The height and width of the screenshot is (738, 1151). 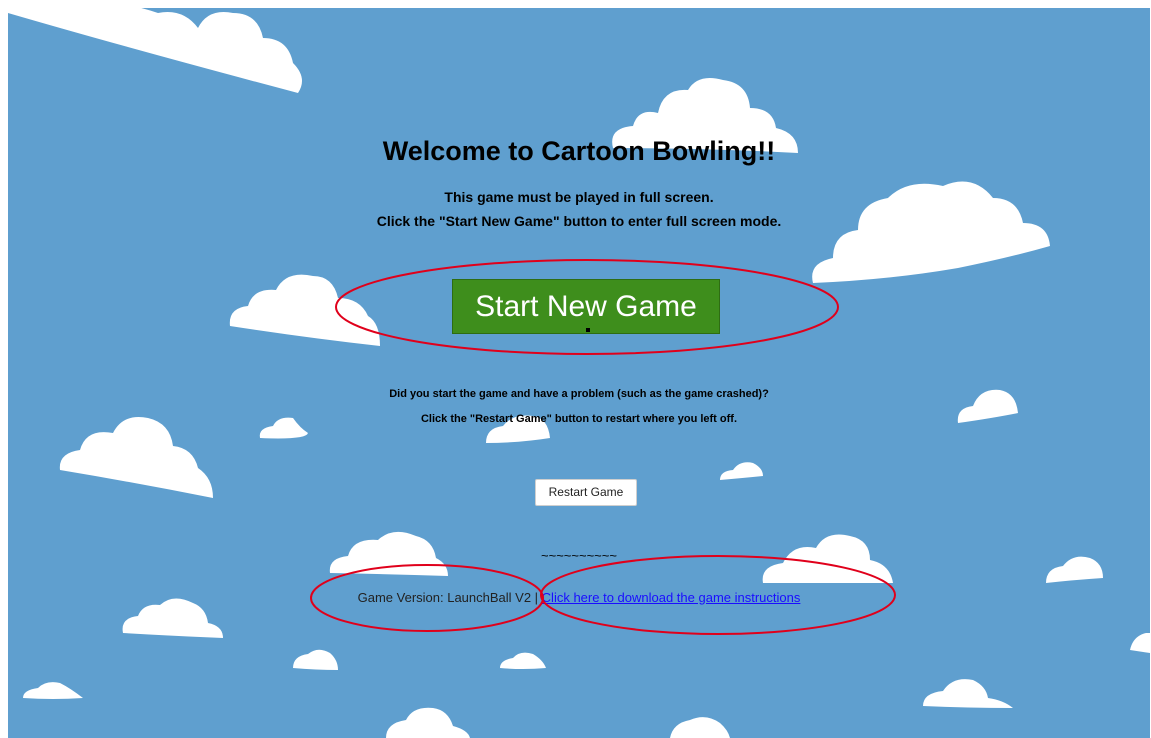 I want to click on fullscreen-notice: This game must be played in full screen., so click(x=579, y=197).